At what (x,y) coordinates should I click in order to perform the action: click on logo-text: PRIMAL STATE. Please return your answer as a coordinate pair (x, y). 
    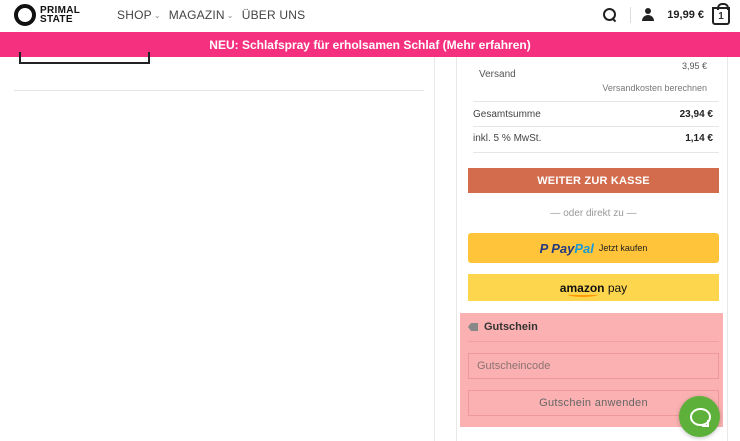
    Looking at the image, I should click on (60, 15).